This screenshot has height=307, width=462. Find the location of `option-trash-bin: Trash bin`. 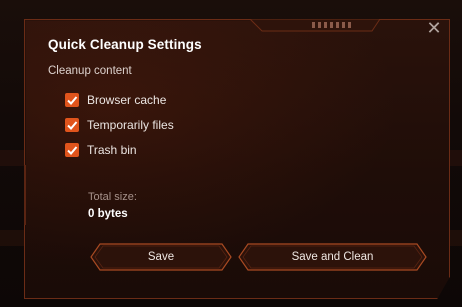

option-trash-bin: Trash bin is located at coordinates (101, 150).